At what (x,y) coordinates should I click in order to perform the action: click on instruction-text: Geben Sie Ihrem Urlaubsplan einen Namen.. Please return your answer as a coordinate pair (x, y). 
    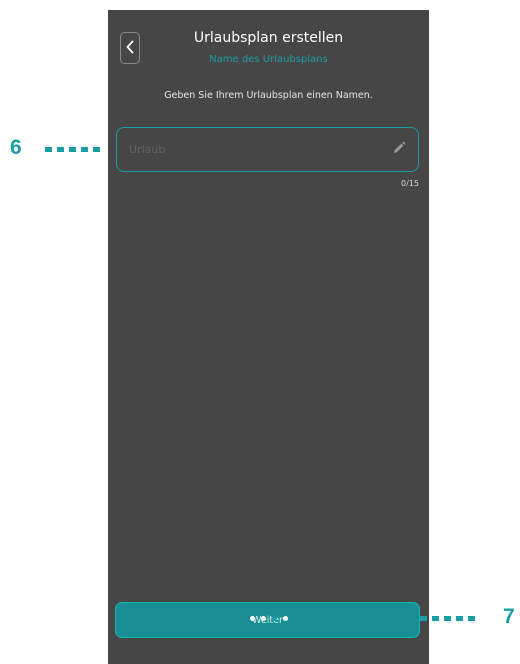
    Looking at the image, I should click on (268, 95).